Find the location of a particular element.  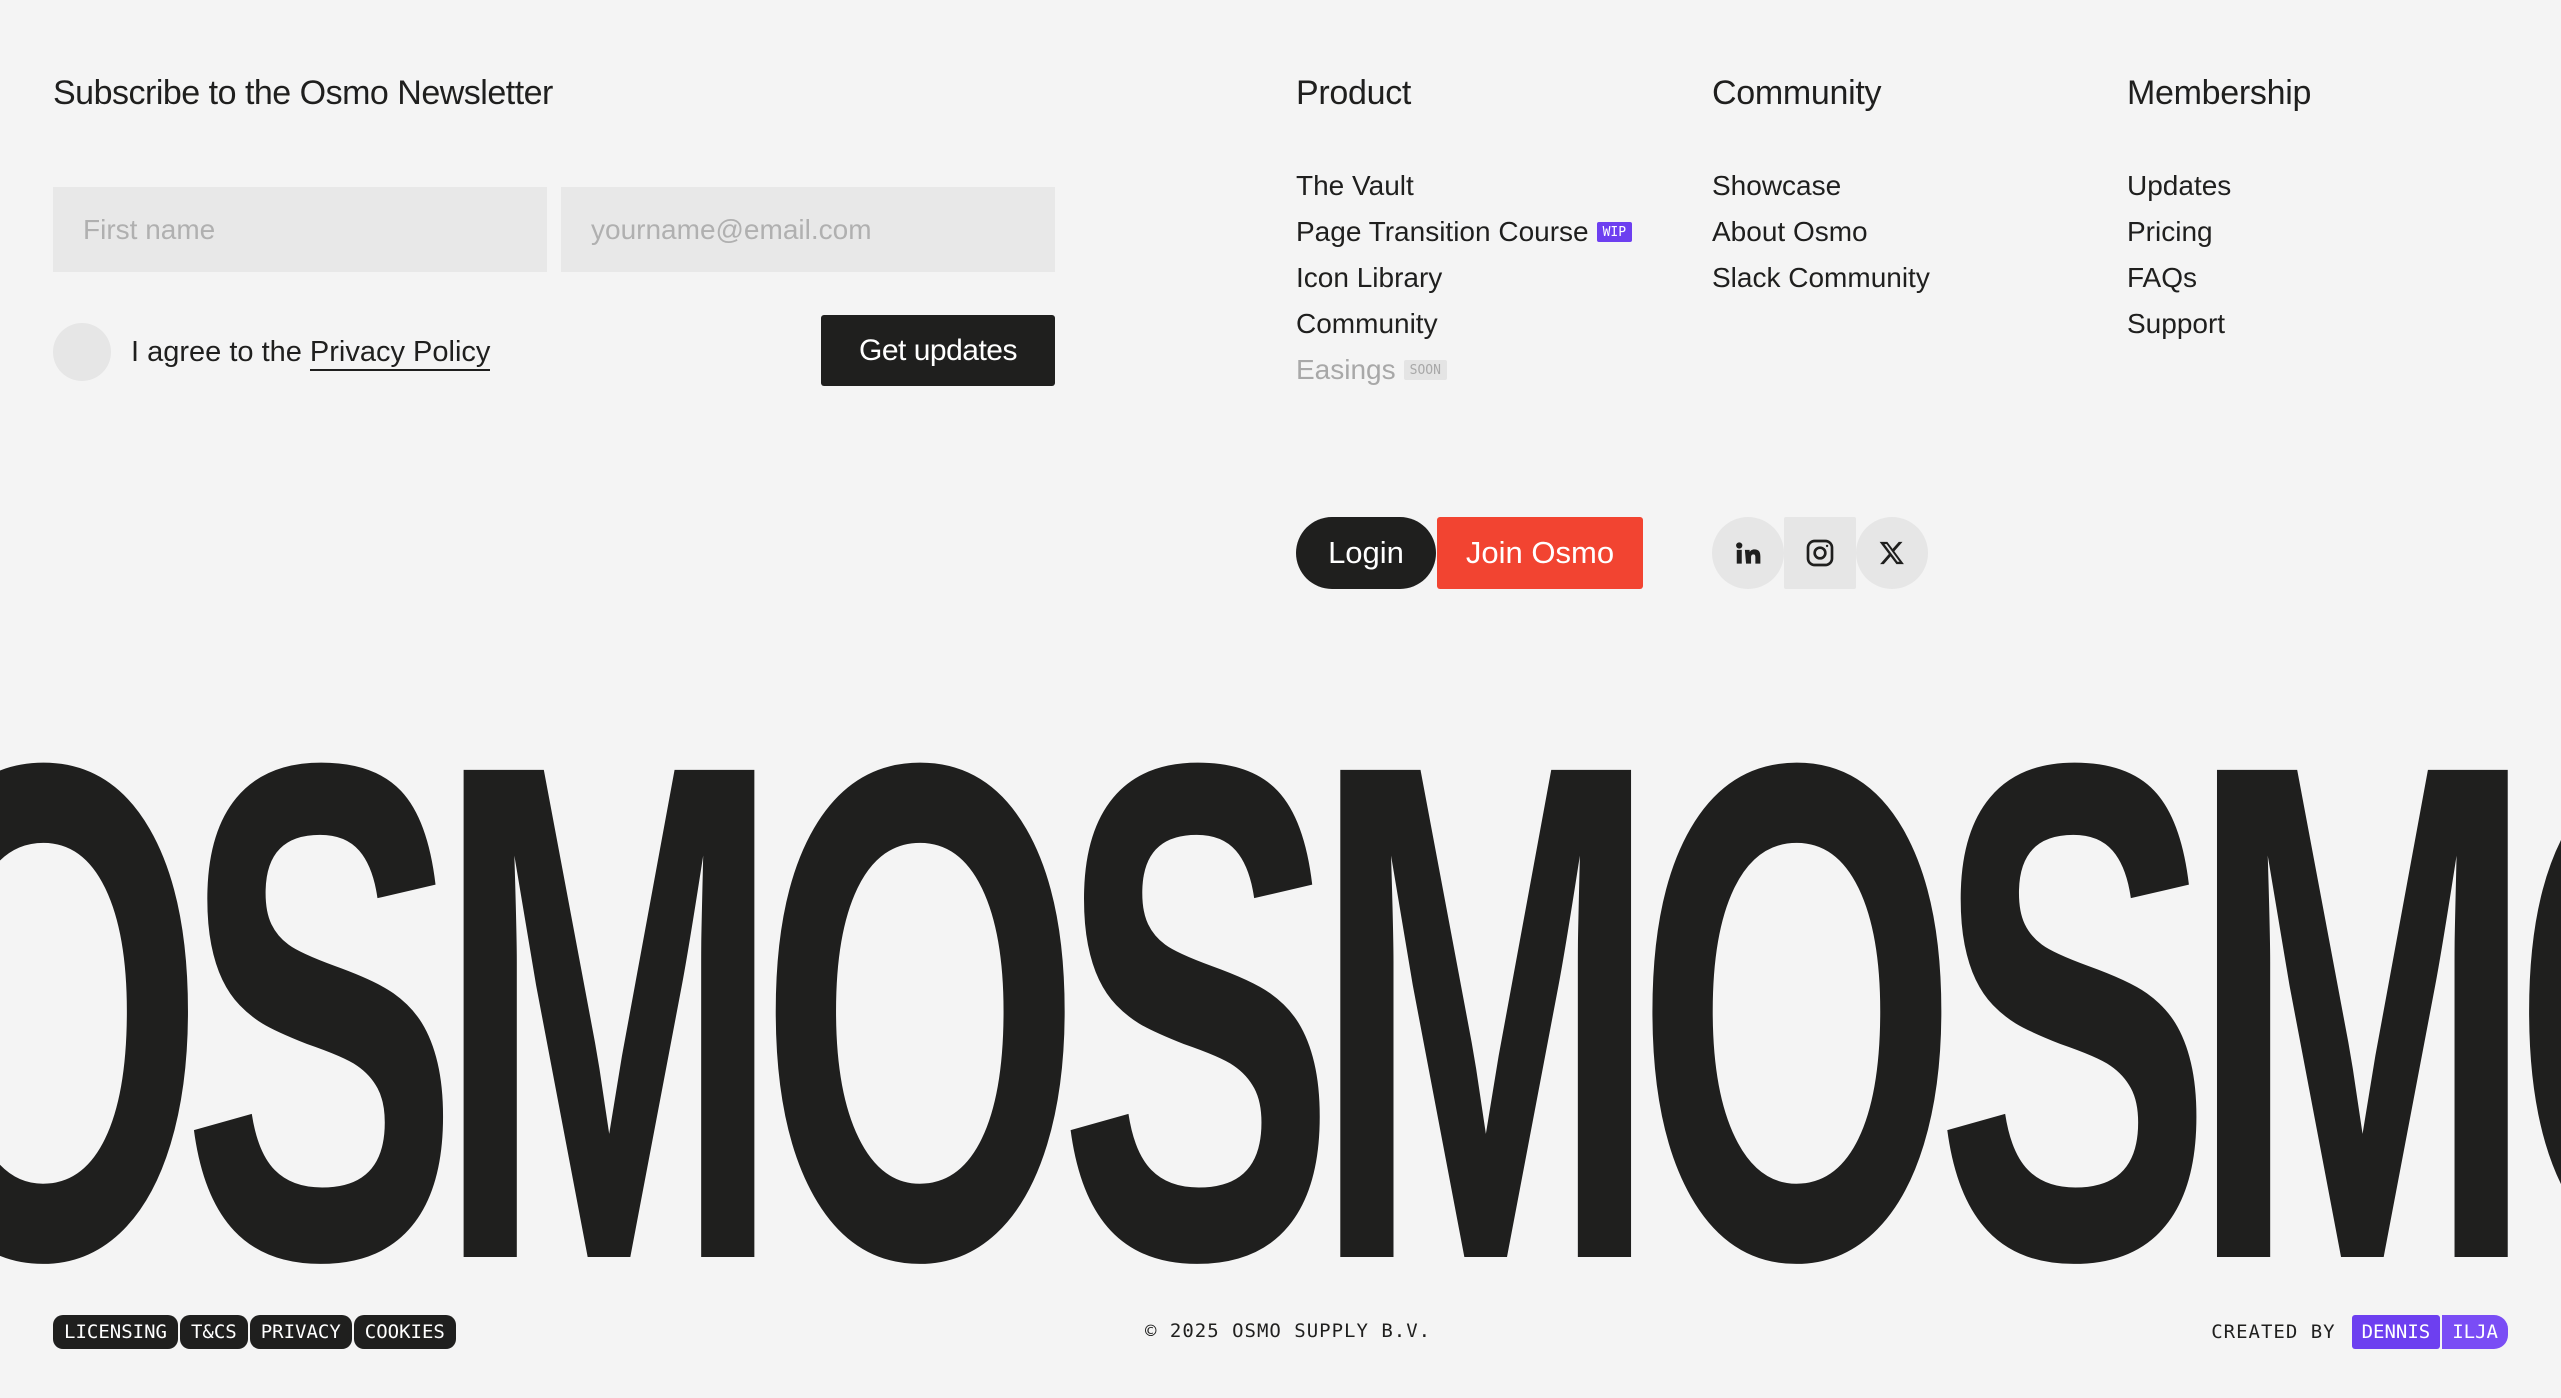

membership-column: Membership Updates Pricing FAQs Support is located at coordinates (2219, 210).